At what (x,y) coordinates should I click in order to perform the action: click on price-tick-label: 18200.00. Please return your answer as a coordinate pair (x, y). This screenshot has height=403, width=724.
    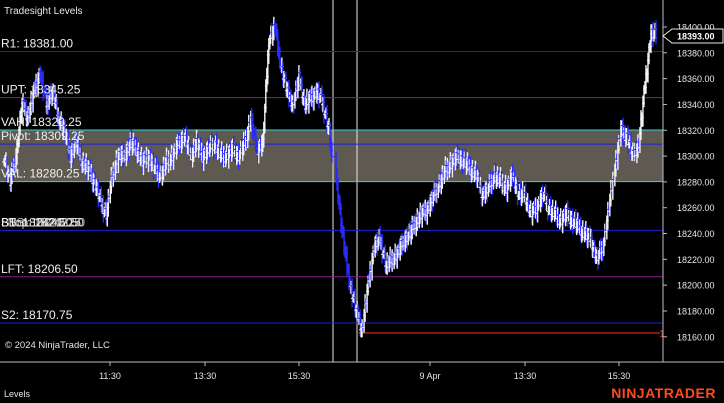
    Looking at the image, I should click on (696, 286).